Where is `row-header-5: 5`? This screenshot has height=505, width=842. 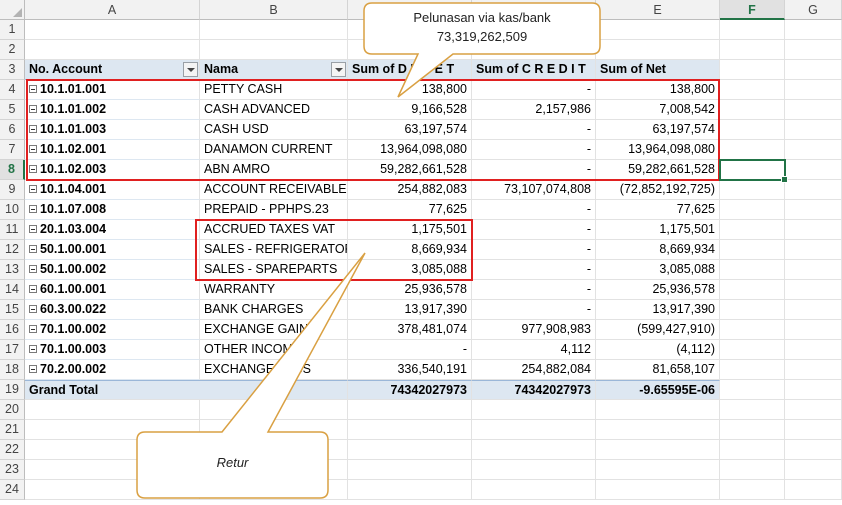 row-header-5: 5 is located at coordinates (12, 110).